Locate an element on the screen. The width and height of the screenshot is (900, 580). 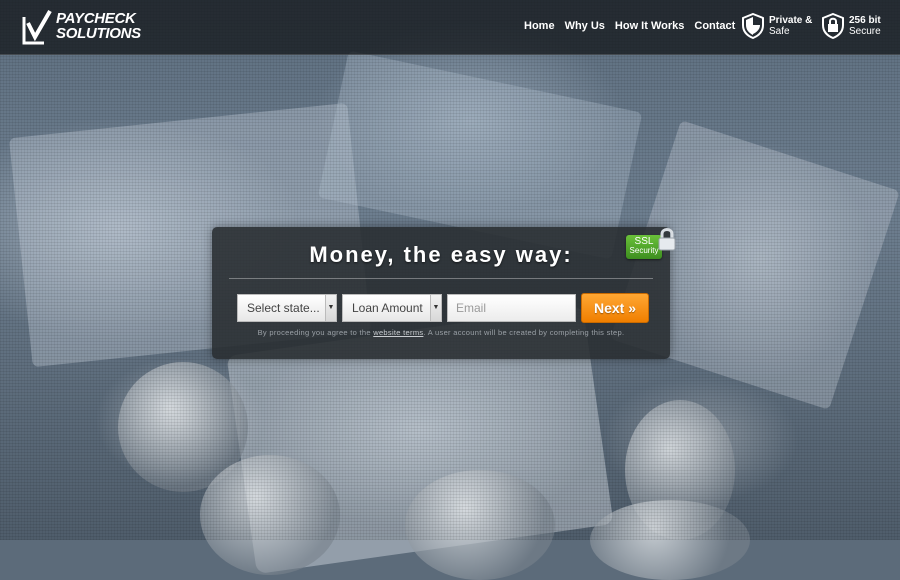
lock-shield-icon is located at coordinates (833, 26).